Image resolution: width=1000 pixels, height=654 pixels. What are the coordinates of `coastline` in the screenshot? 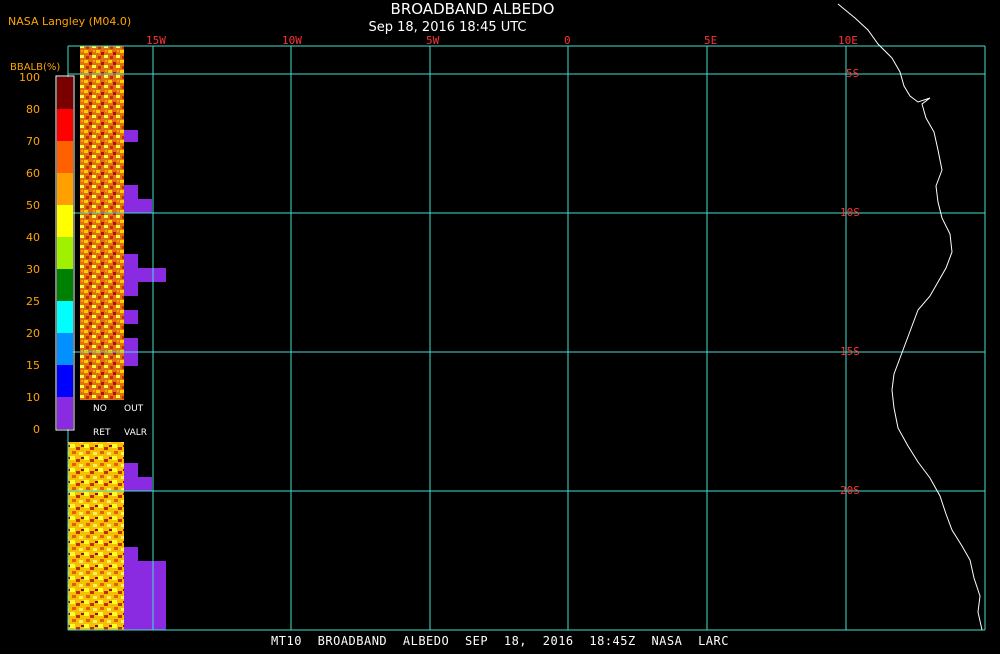 It's located at (910, 317).